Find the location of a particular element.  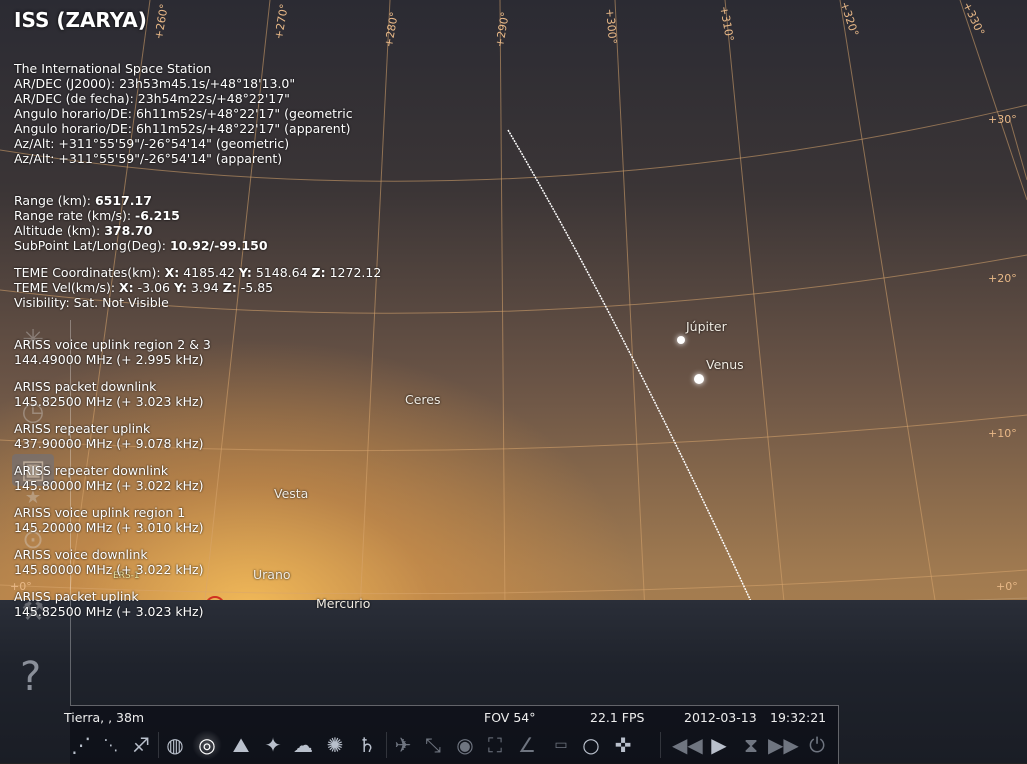

teme-vel-y: 3.94 is located at coordinates (204, 287).